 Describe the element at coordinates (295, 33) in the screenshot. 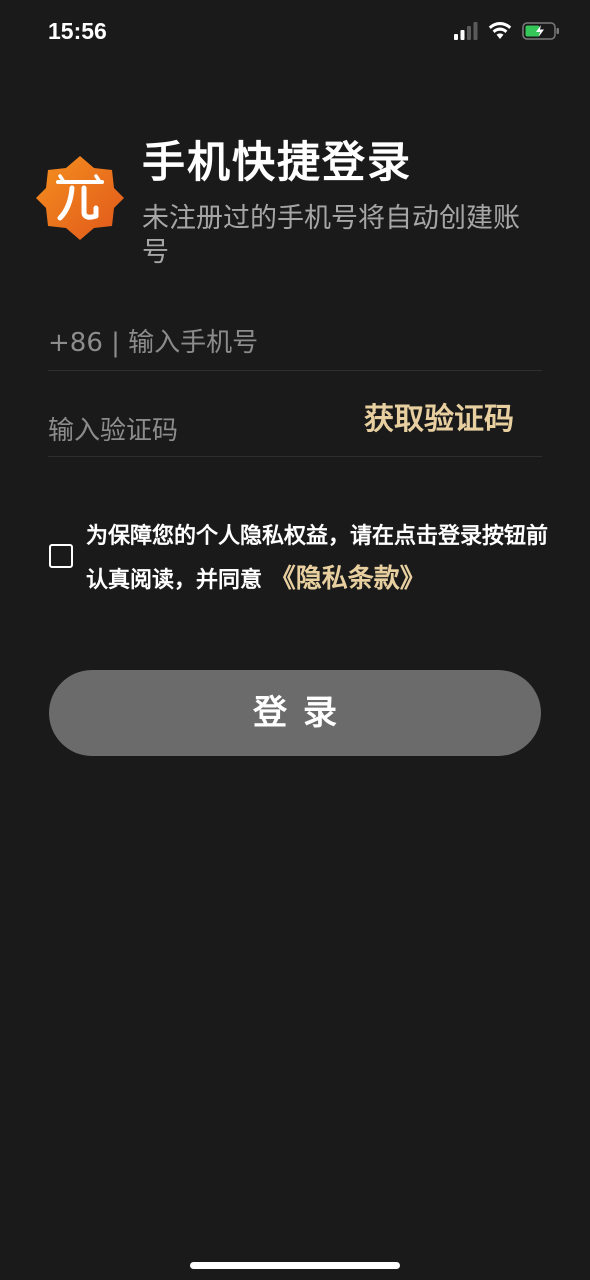

I see `status-bar: 15:56` at that location.